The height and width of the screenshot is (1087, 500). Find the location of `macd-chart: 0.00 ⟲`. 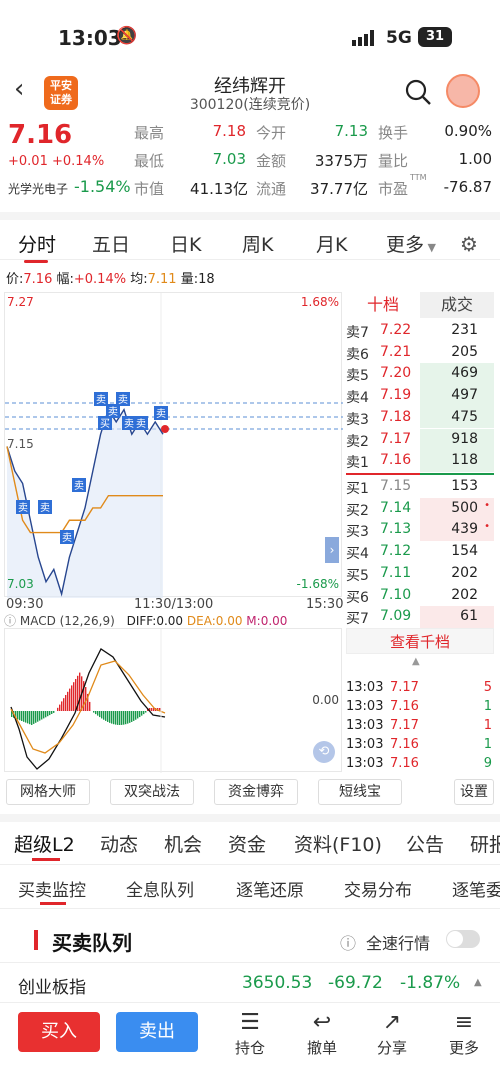

macd-chart: 0.00 ⟲ is located at coordinates (173, 700).